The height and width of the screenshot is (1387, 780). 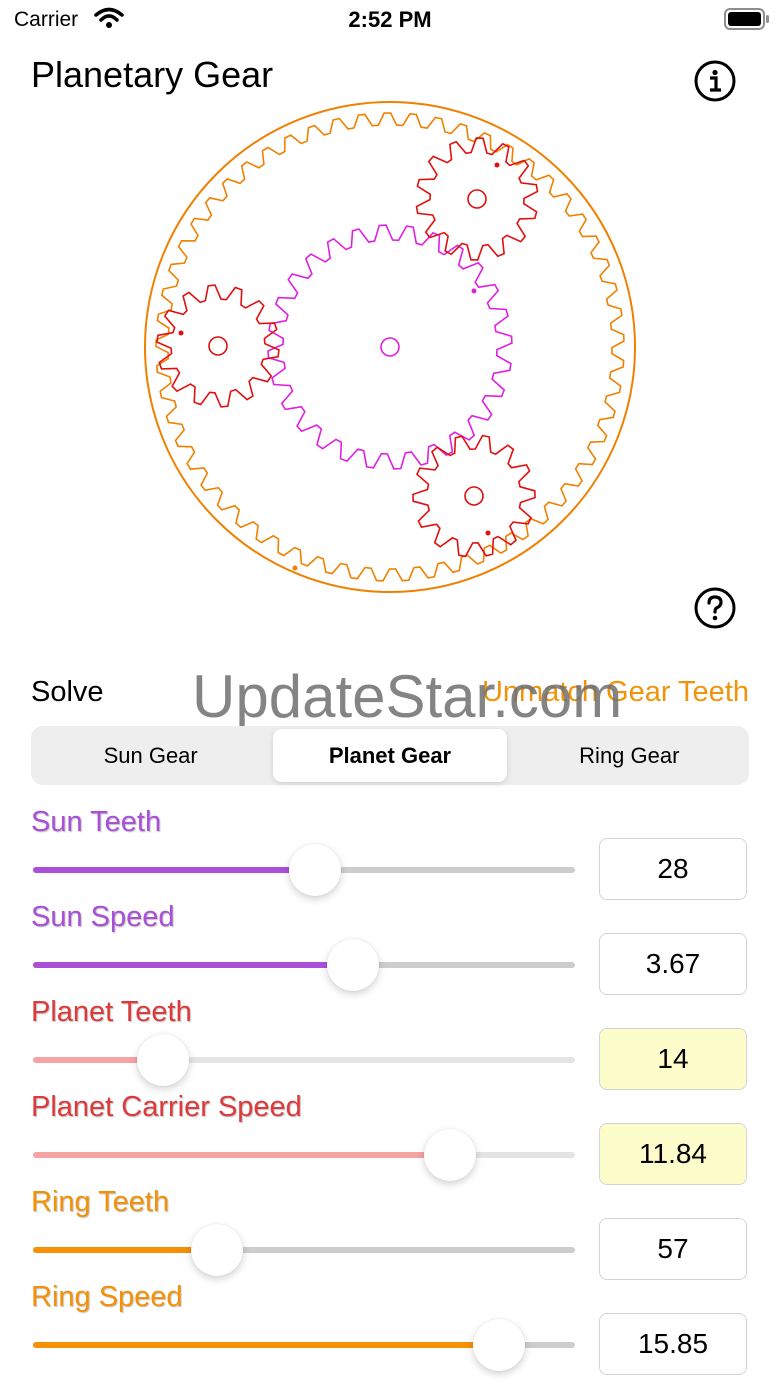 What do you see at coordinates (390, 944) in the screenshot?
I see `sun-speed-row: Sun Speed 3.67` at bounding box center [390, 944].